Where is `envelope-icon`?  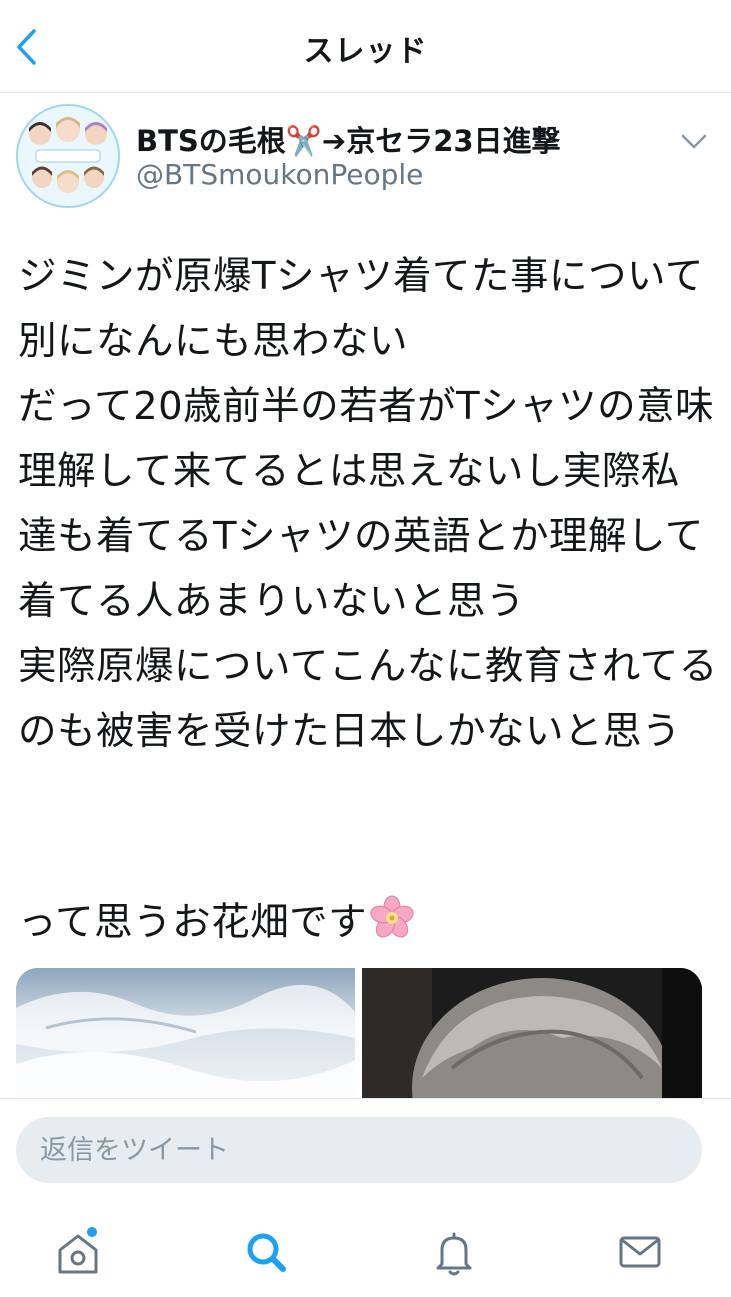 envelope-icon is located at coordinates (640, 1252).